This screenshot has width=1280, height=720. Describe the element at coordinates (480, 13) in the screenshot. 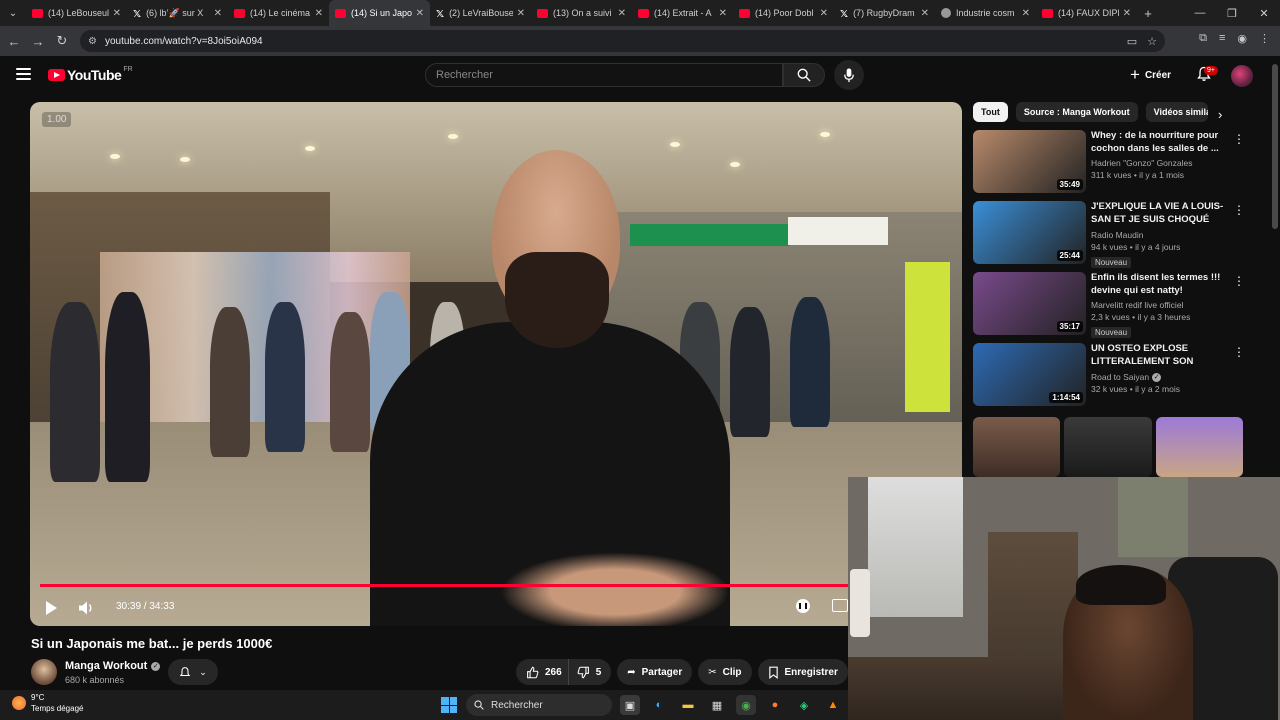

I see `browser-tab: 𝕏 (2) LeVraiBouse ✕` at that location.